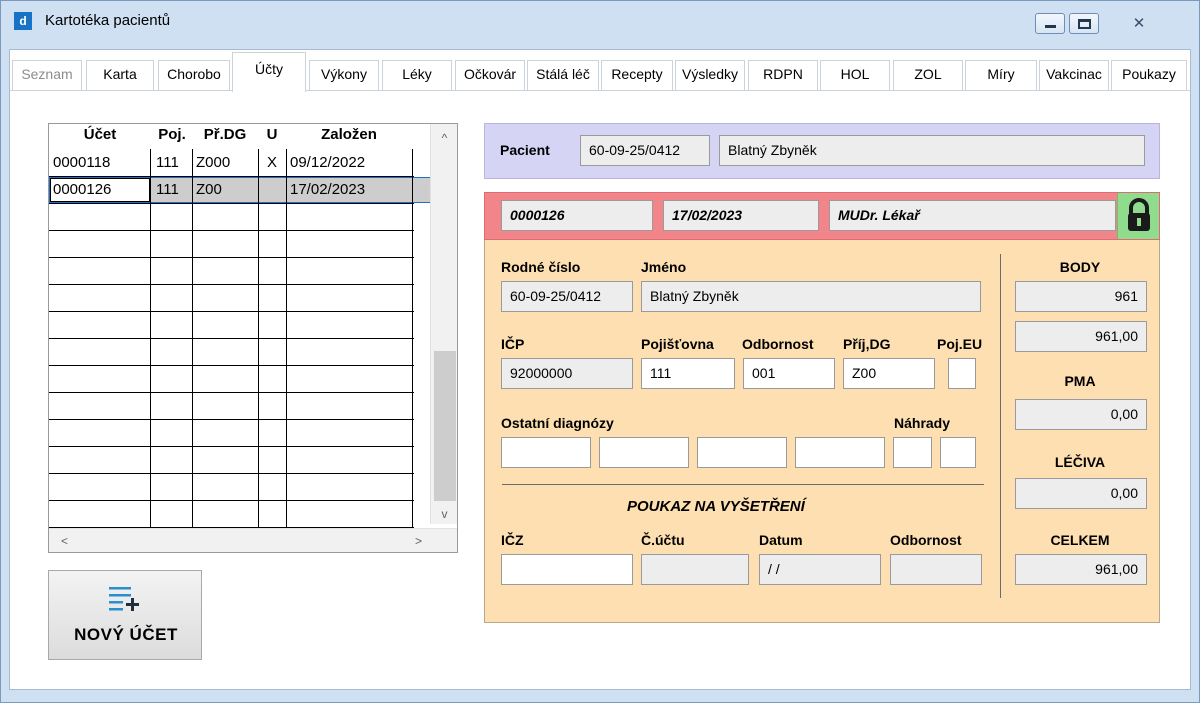 The width and height of the screenshot is (1200, 703). What do you see at coordinates (253, 540) in the screenshot?
I see `horizontal-scrollbar: < >` at bounding box center [253, 540].